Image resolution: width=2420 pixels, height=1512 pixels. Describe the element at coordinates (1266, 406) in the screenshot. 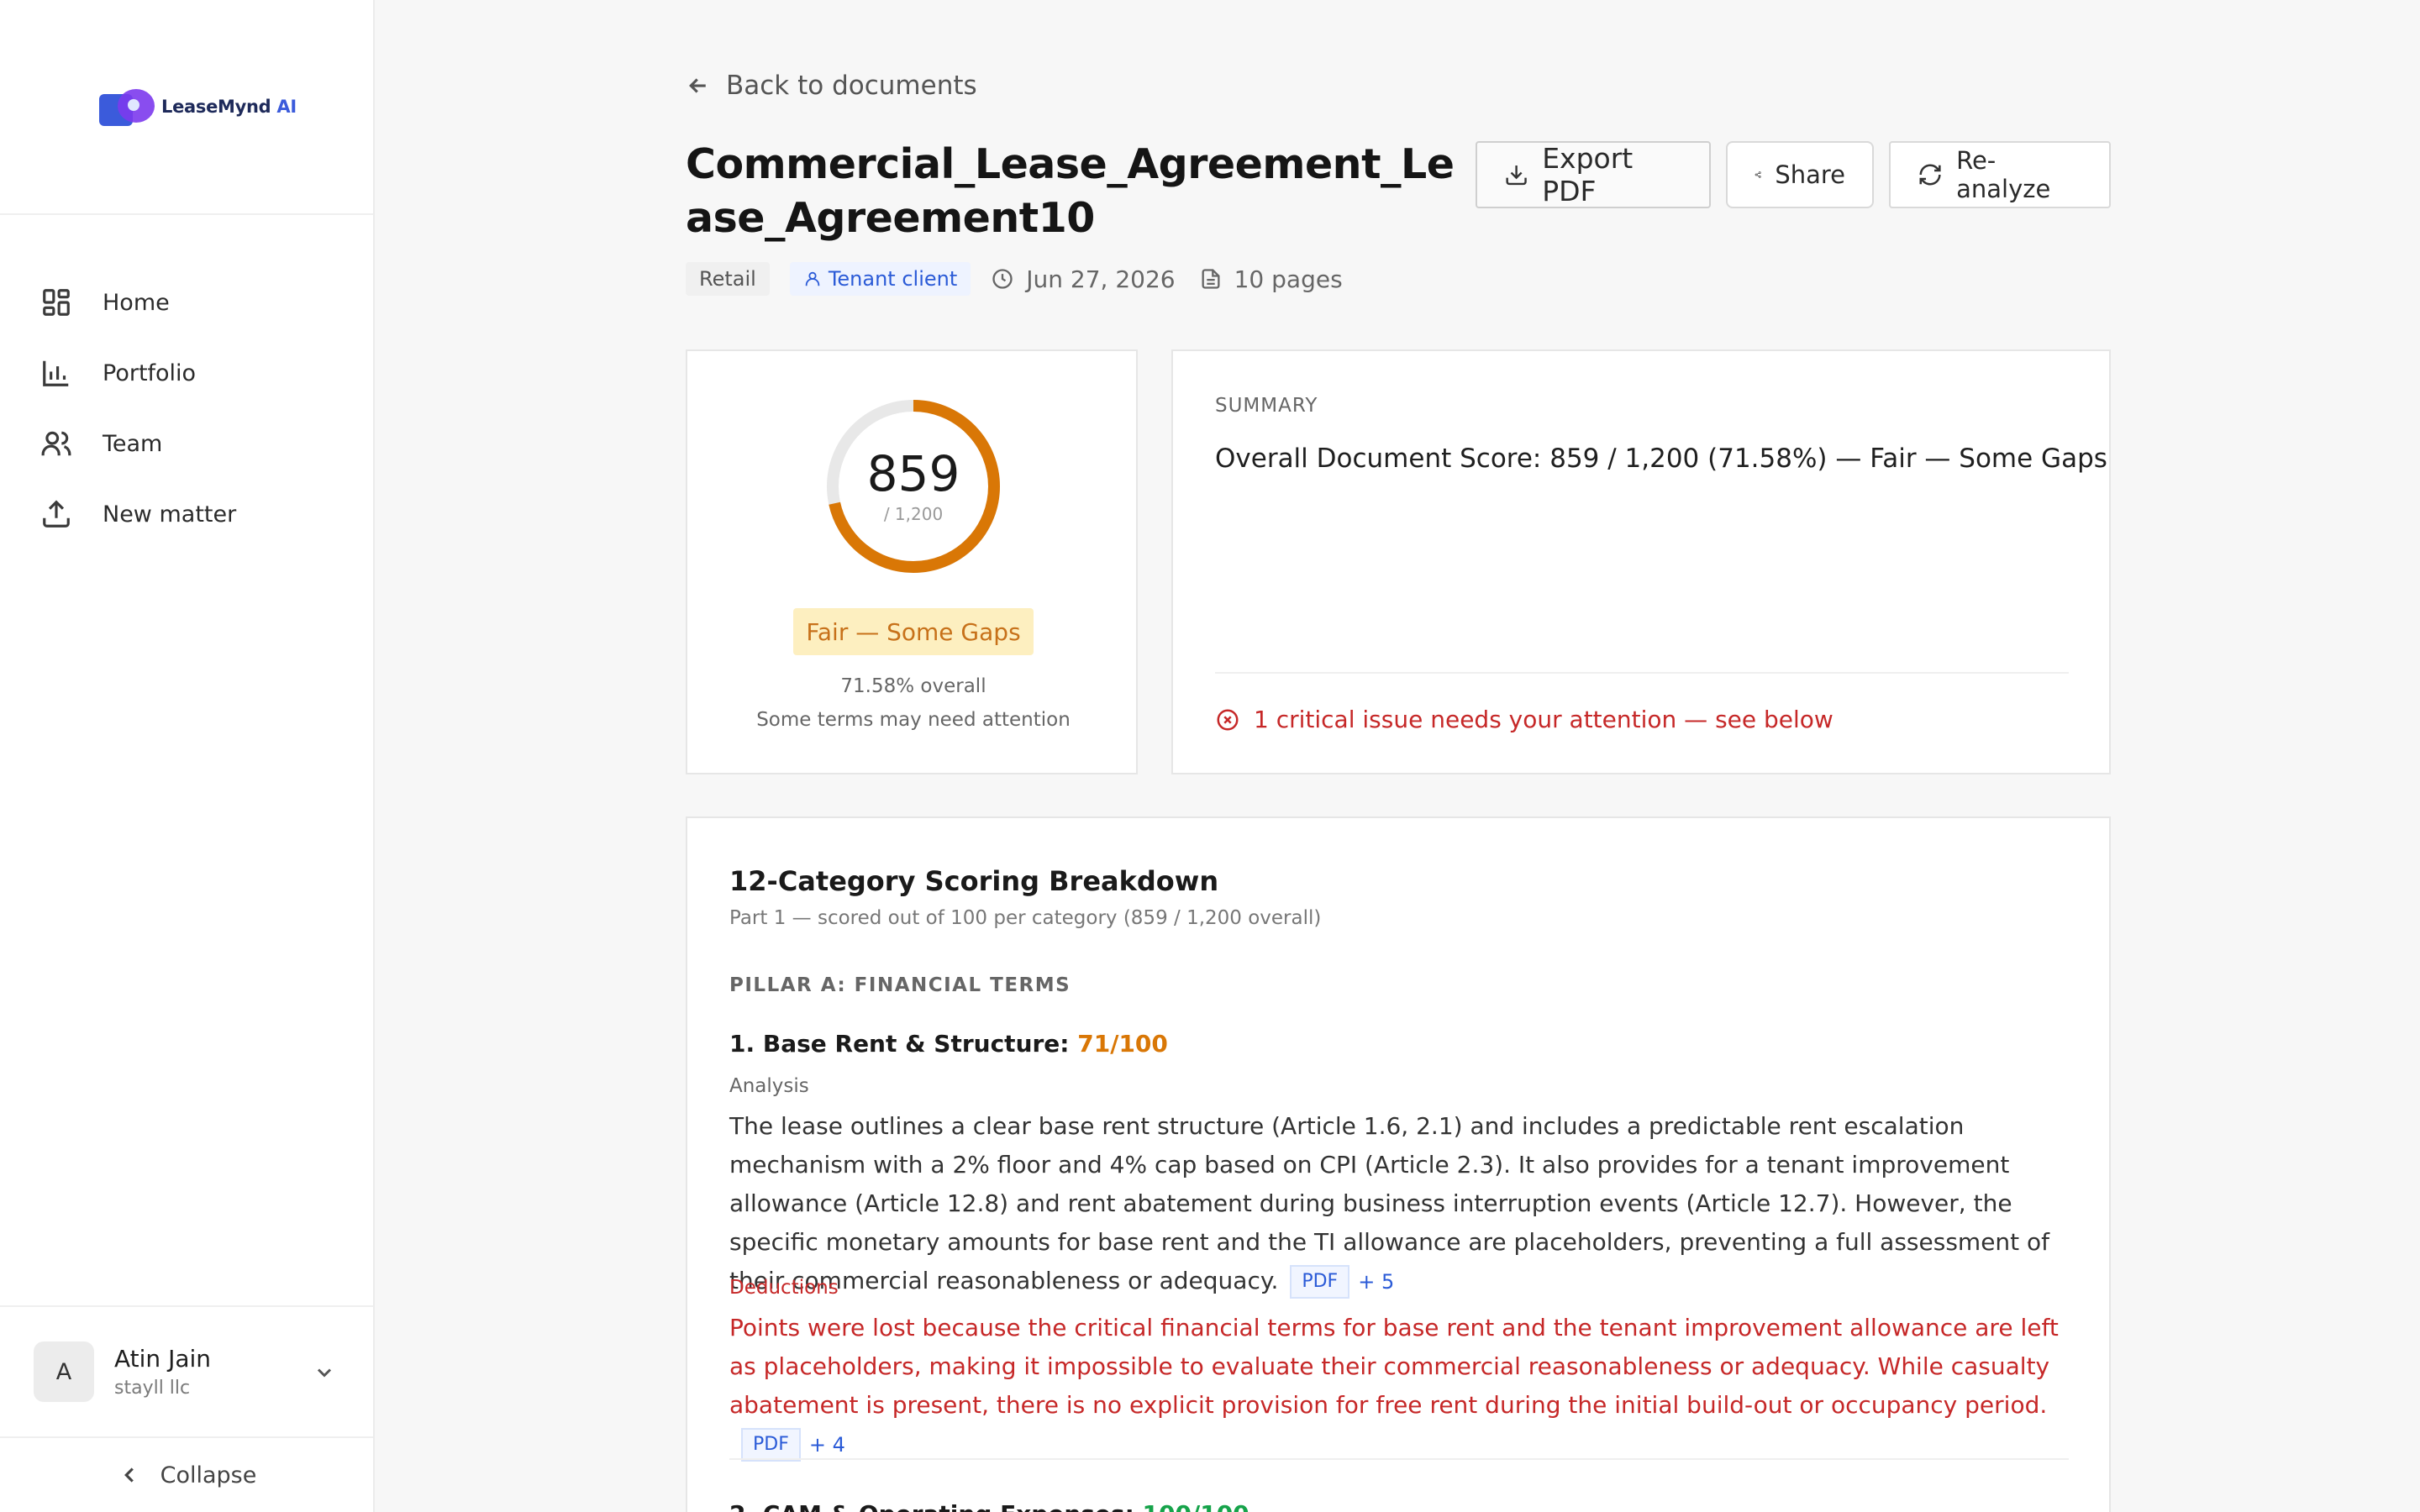

I see `summary-heading: SUMMARY` at that location.